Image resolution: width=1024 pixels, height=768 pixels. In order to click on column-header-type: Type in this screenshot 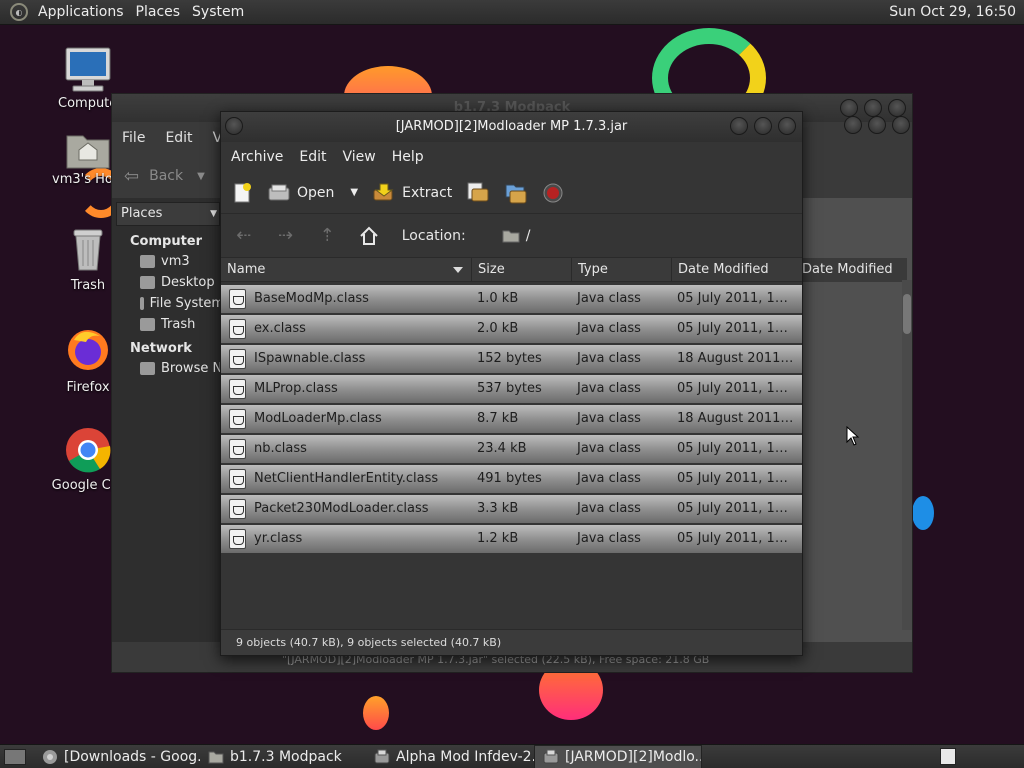, I will do `click(622, 269)`.